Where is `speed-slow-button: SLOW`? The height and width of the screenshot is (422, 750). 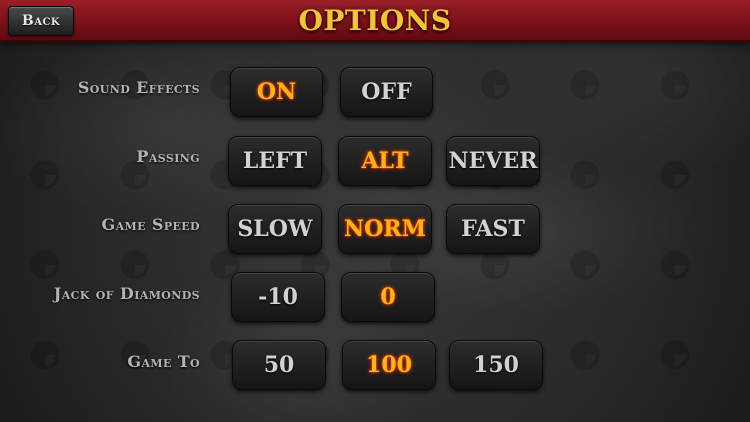 speed-slow-button: SLOW is located at coordinates (275, 229).